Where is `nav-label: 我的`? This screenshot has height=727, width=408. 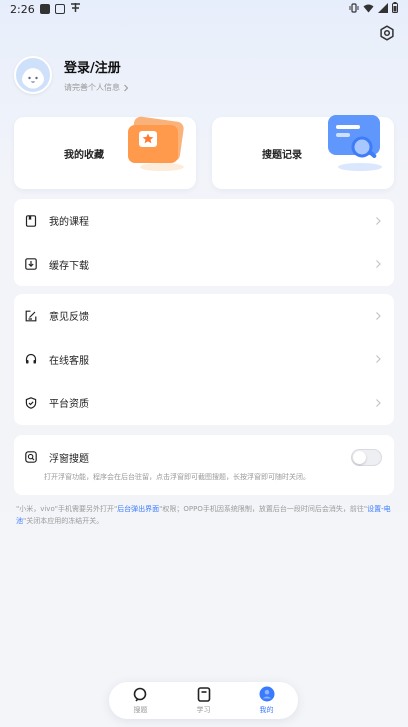
nav-label: 我的 is located at coordinates (266, 710).